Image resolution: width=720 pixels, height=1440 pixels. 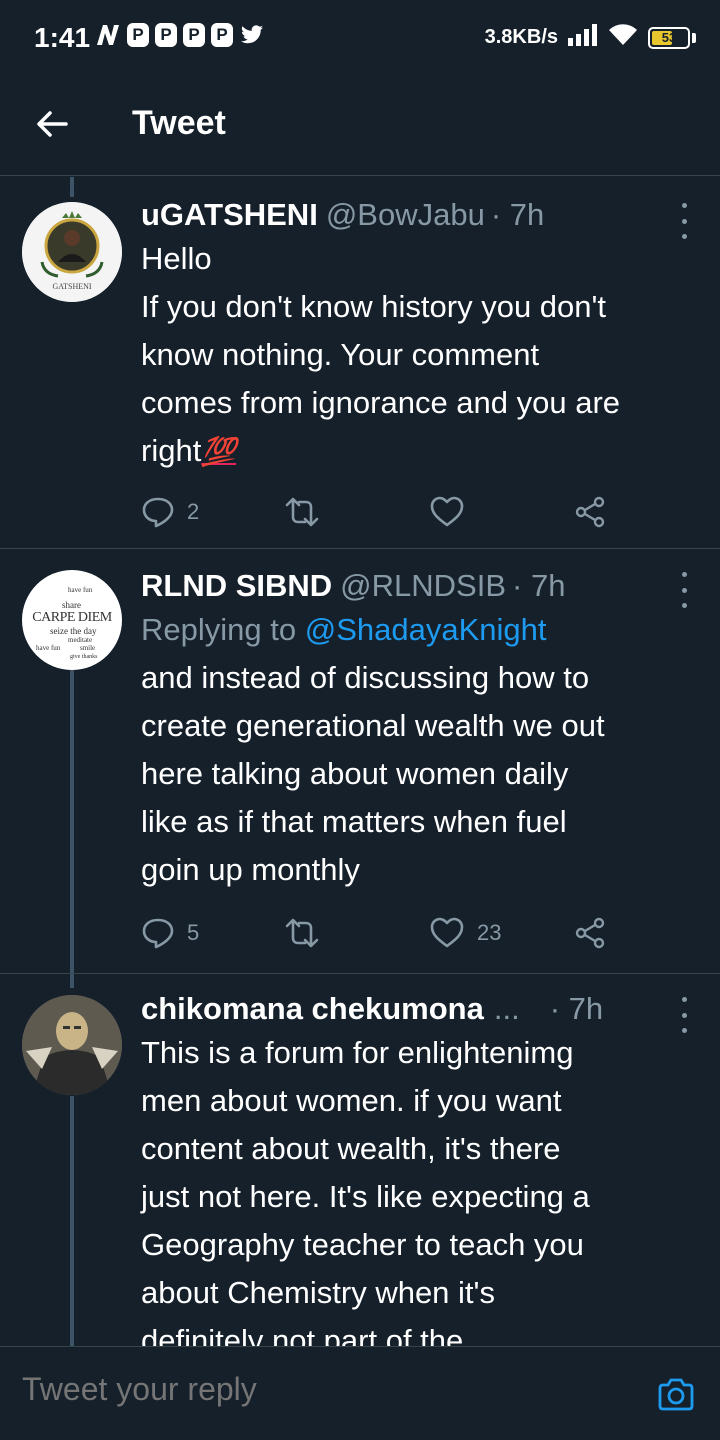 What do you see at coordinates (250, 869) in the screenshot?
I see `tweet-line: goin up monthly` at bounding box center [250, 869].